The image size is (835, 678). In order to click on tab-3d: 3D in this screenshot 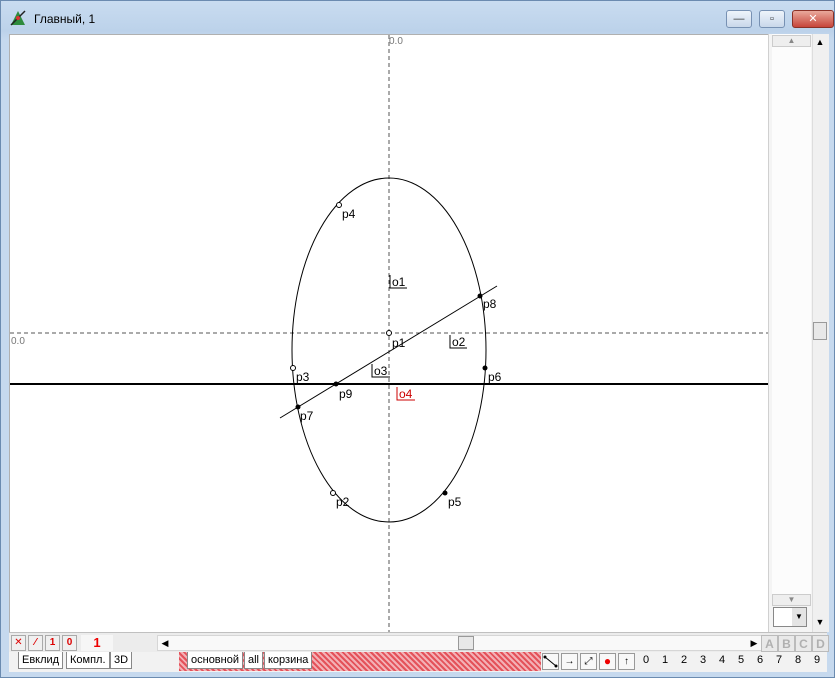, I will do `click(121, 660)`.